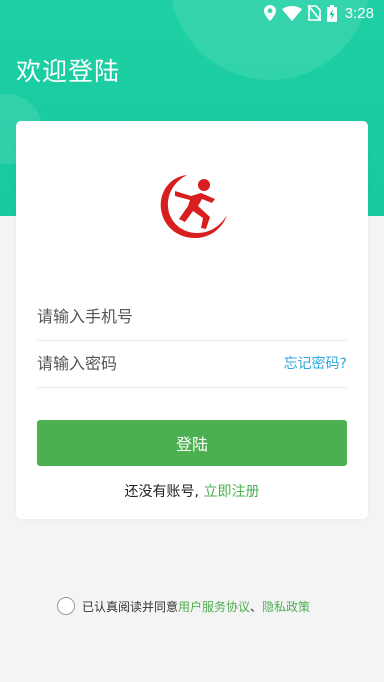 The image size is (384, 682). What do you see at coordinates (161, 492) in the screenshot?
I see `no-account-text: 还没有账号,` at bounding box center [161, 492].